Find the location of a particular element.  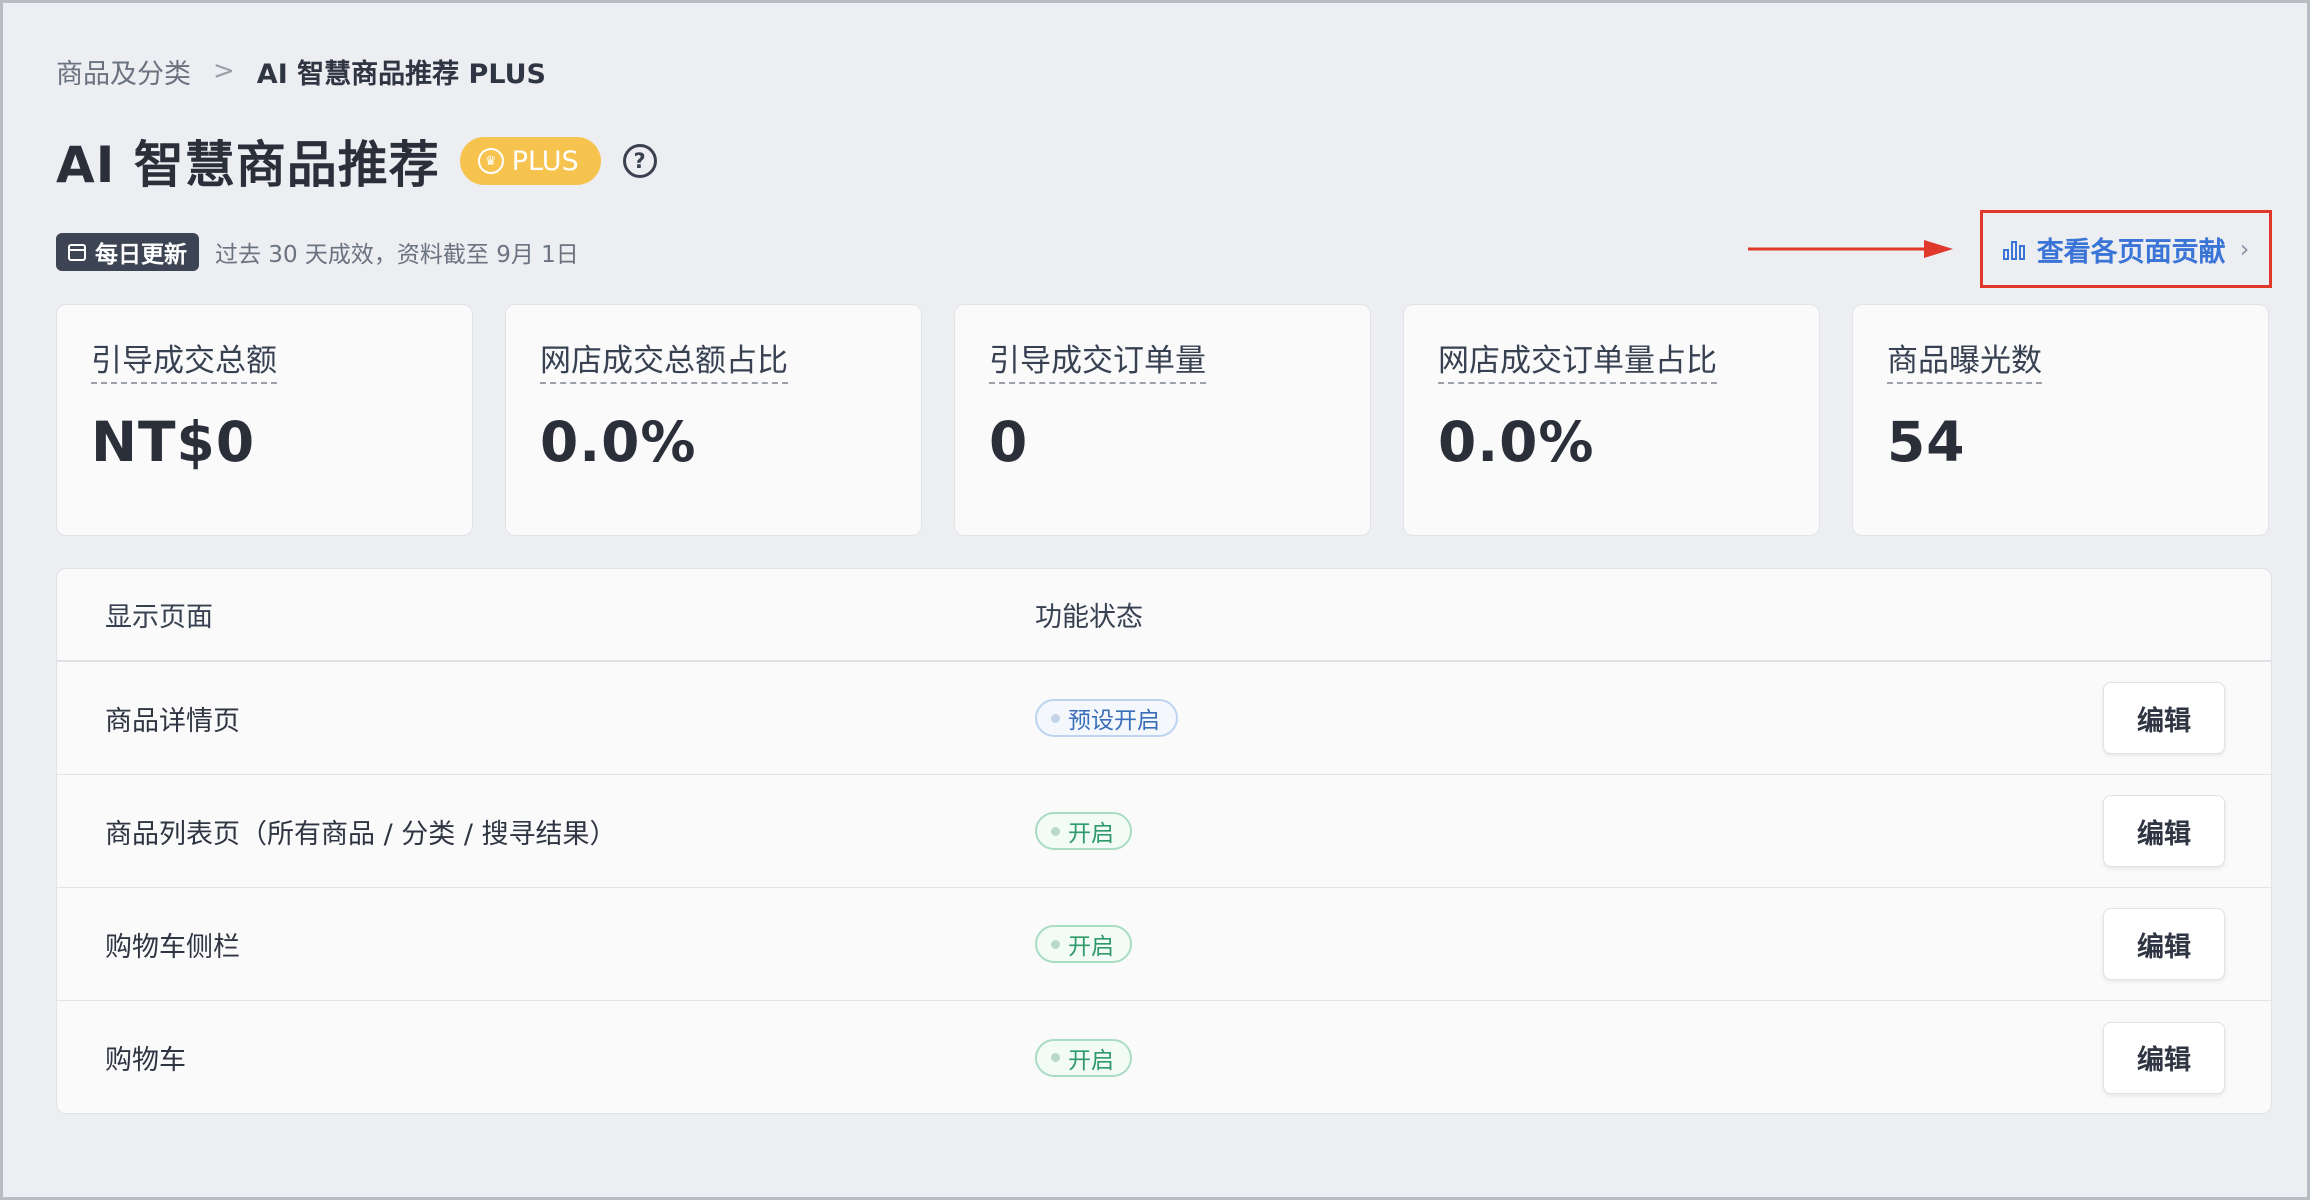

bar-chart-icon is located at coordinates (2013, 250).